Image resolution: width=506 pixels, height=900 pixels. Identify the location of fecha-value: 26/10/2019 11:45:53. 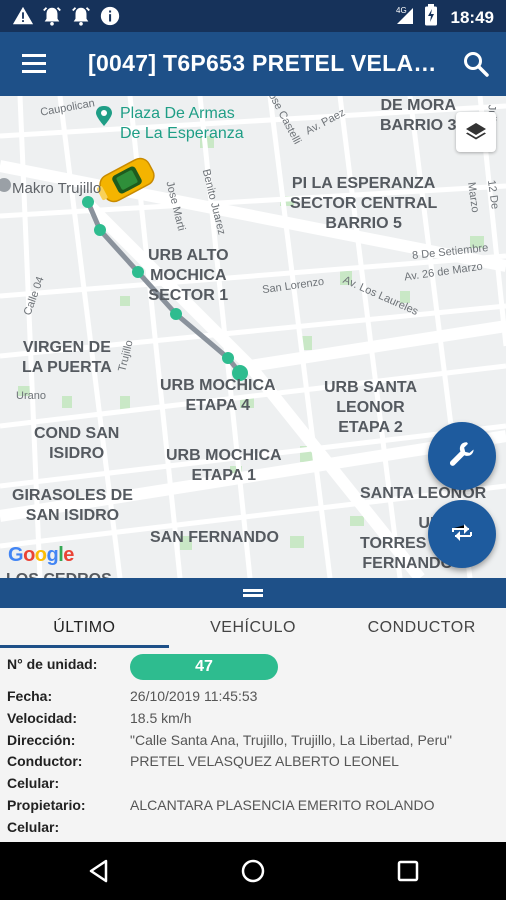
(194, 696).